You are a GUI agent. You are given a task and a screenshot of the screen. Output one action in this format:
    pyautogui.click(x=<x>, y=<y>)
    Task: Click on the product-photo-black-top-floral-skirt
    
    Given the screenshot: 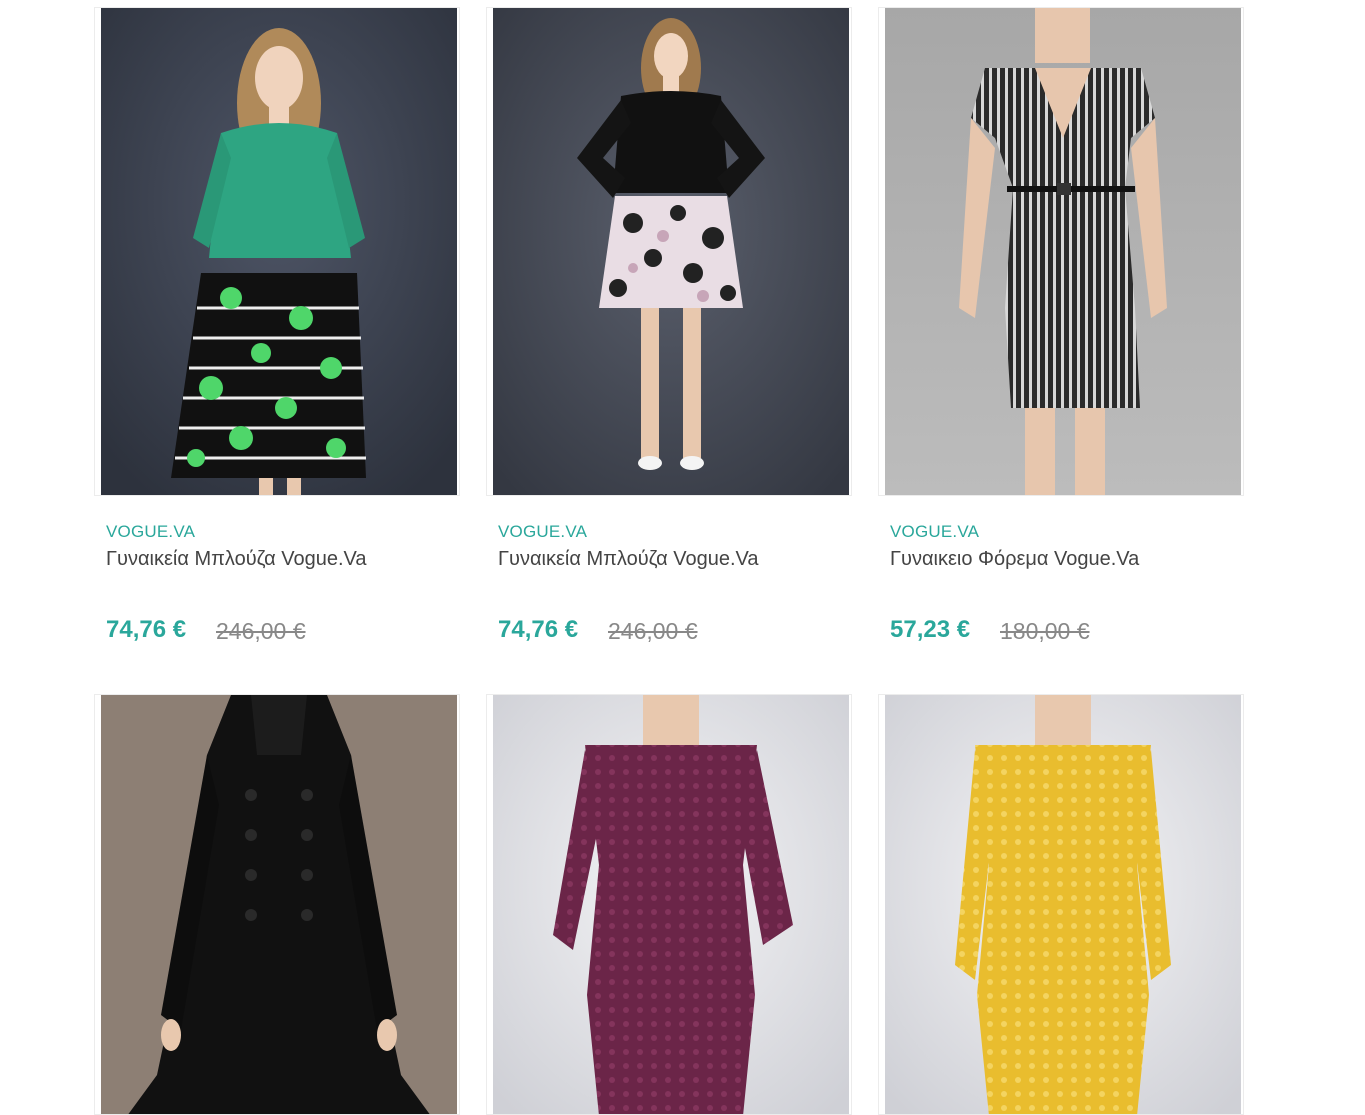 What is the action you would take?
    pyautogui.click(x=671, y=251)
    